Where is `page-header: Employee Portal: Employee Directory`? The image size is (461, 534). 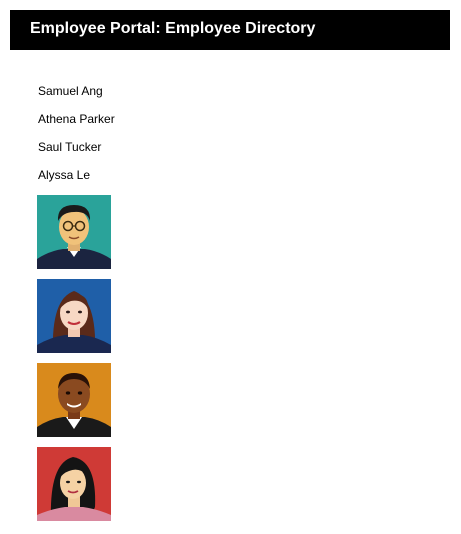
page-header: Employee Portal: Employee Directory is located at coordinates (230, 30).